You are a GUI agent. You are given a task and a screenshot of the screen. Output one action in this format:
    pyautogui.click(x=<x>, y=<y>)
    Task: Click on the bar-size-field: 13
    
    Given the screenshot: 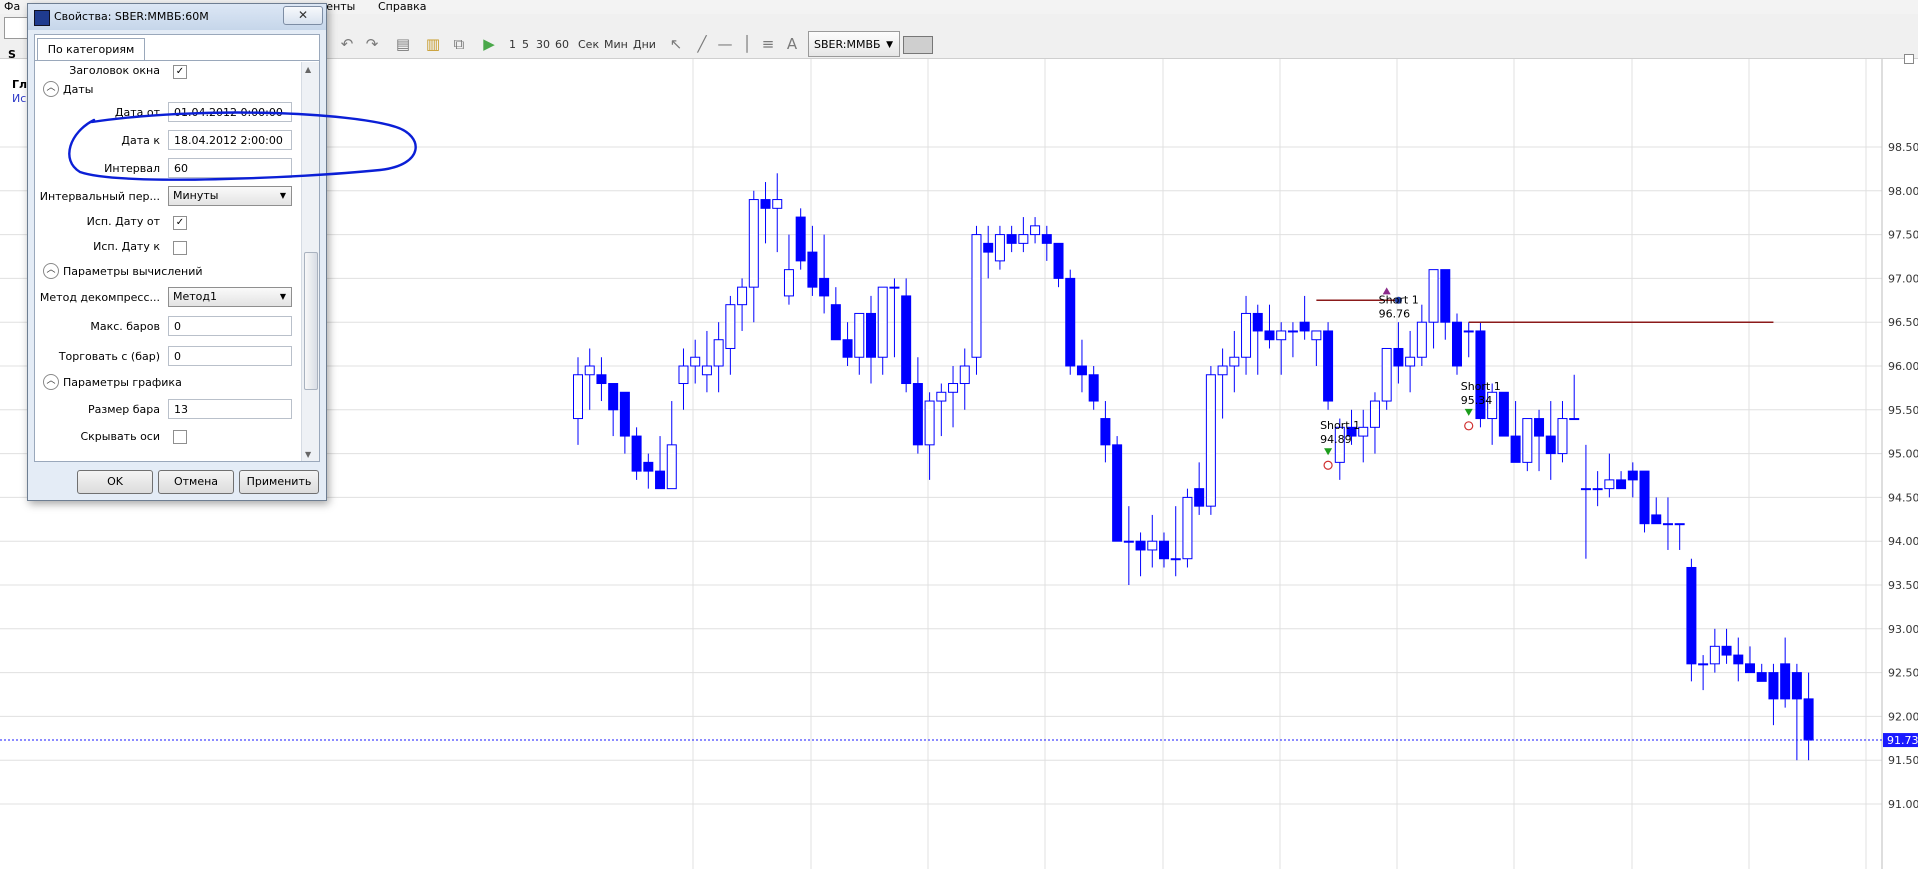 What is the action you would take?
    pyautogui.click(x=230, y=409)
    